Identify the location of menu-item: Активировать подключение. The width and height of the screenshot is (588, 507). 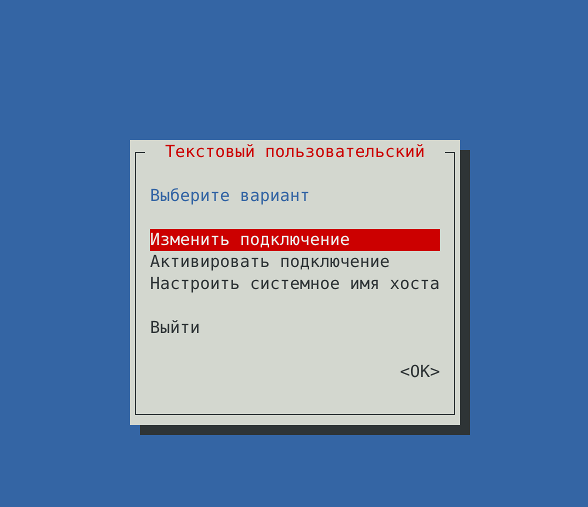
(295, 262).